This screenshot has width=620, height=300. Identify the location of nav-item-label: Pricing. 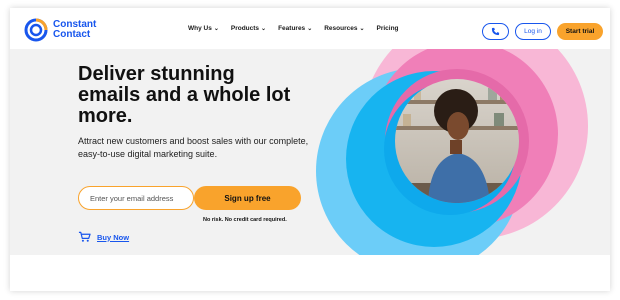
(387, 28).